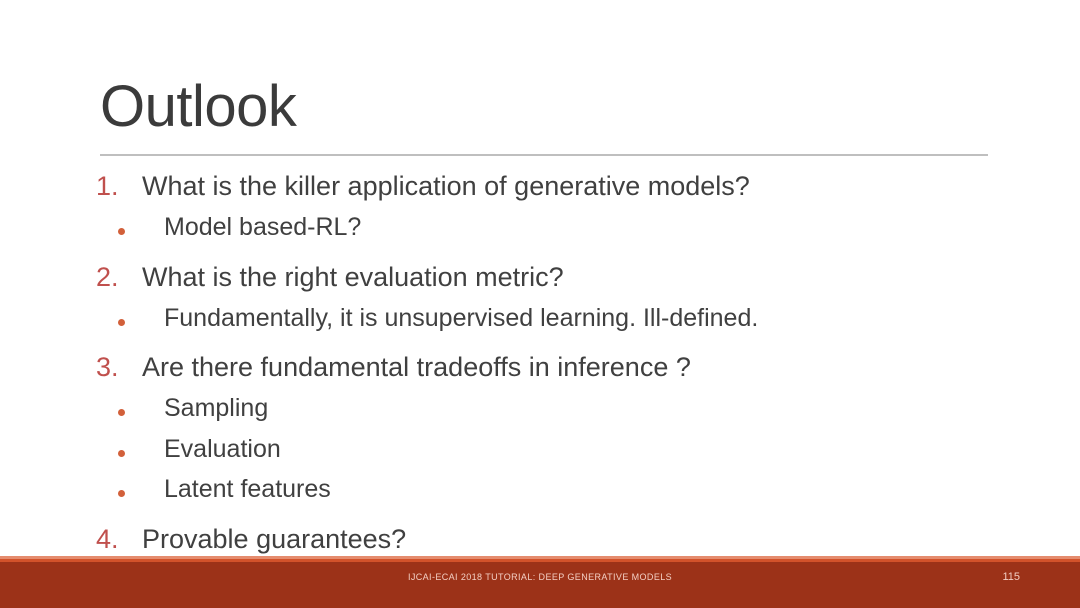 This screenshot has width=1080, height=608. I want to click on list-item: 4. Provable guarantees?, so click(546, 540).